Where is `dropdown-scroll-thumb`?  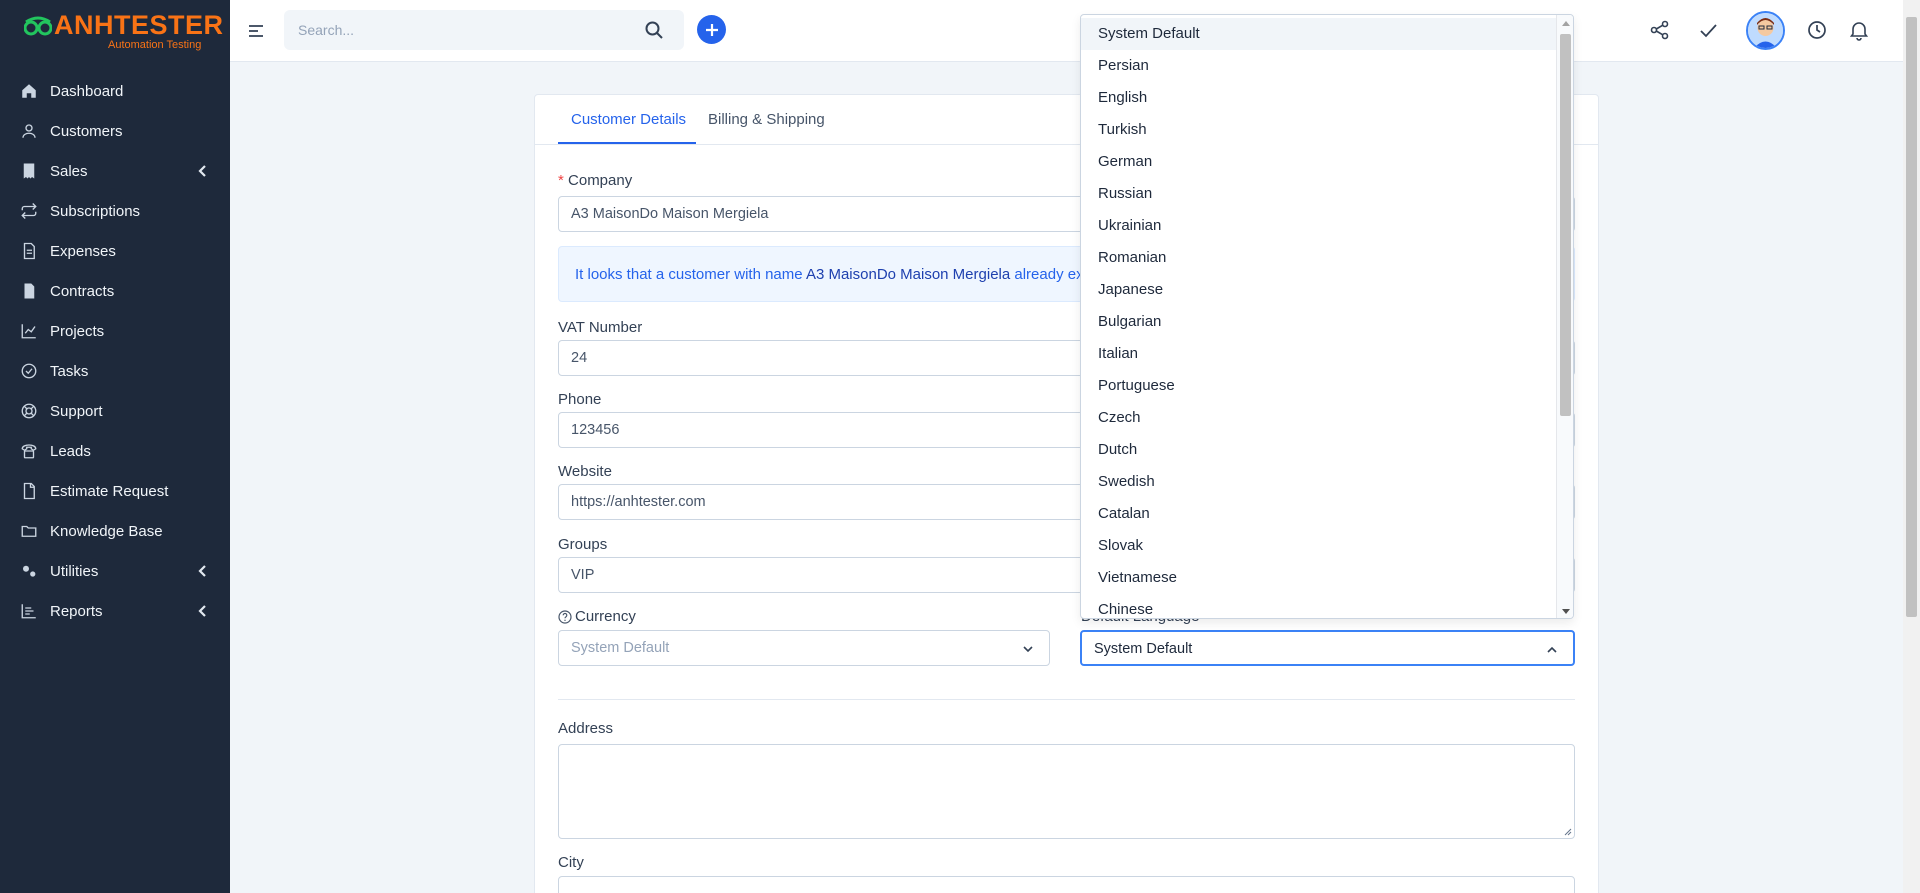 dropdown-scroll-thumb is located at coordinates (1565, 225).